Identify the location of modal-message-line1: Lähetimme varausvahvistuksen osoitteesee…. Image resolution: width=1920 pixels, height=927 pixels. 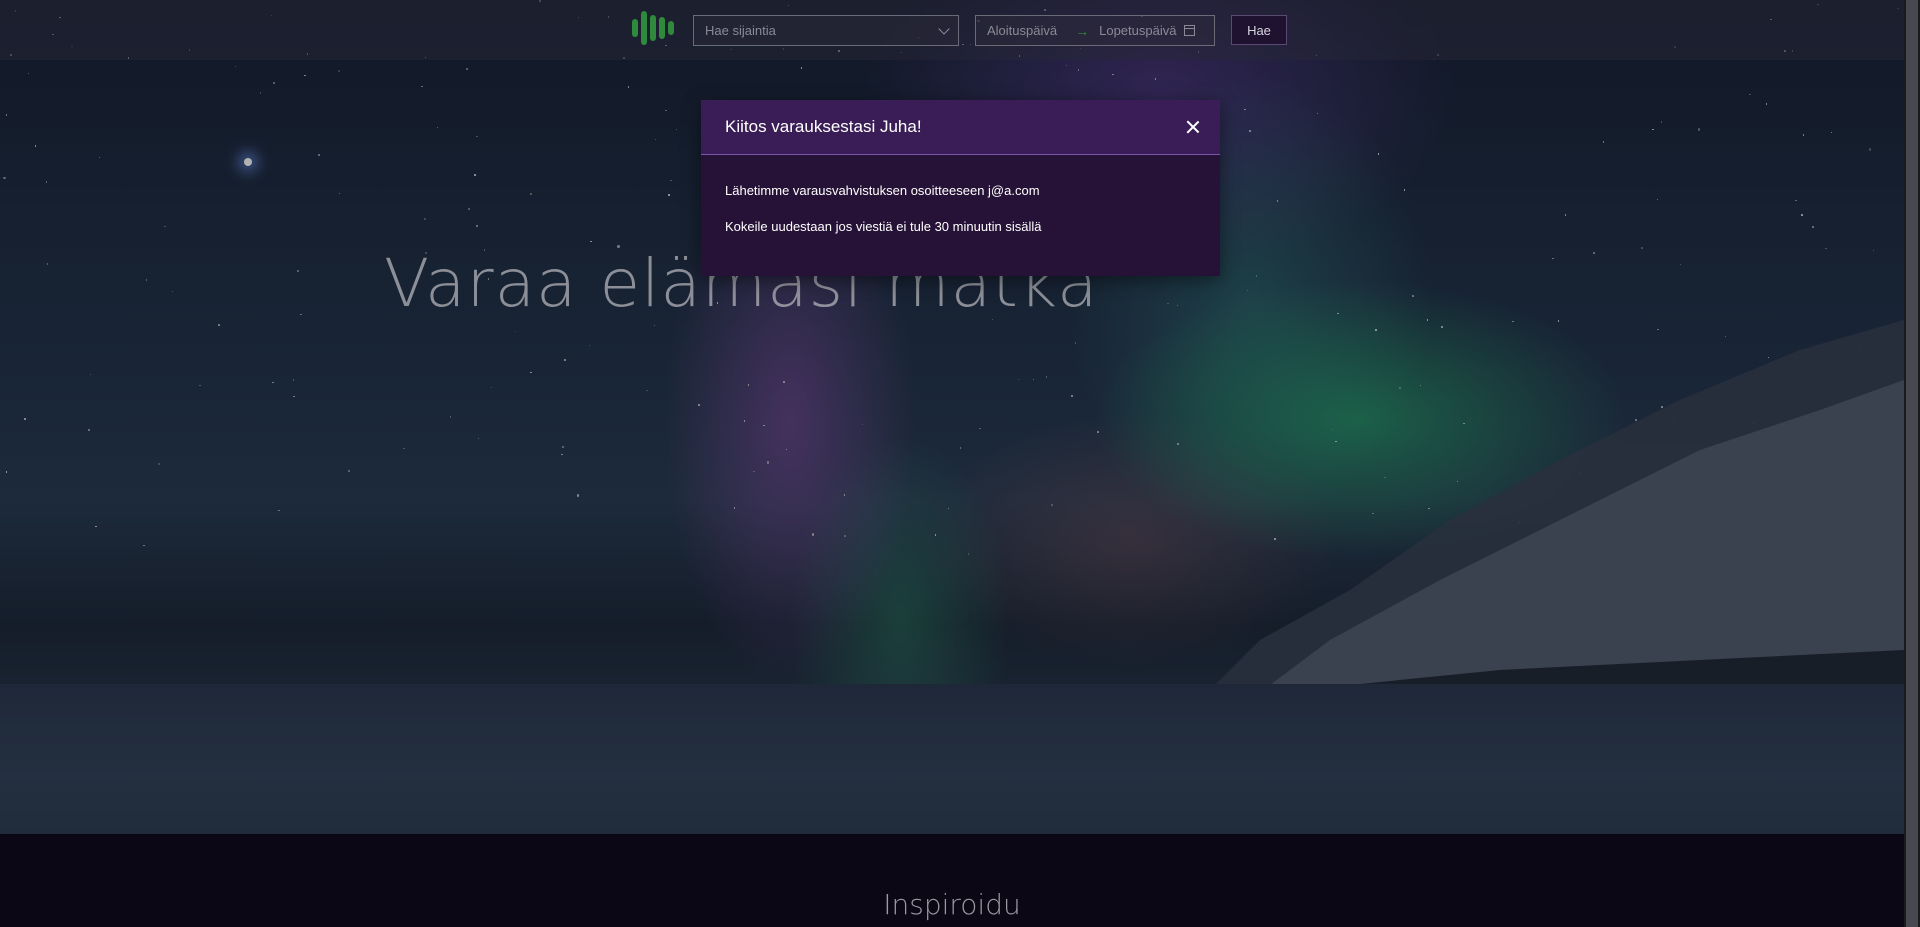
(882, 190).